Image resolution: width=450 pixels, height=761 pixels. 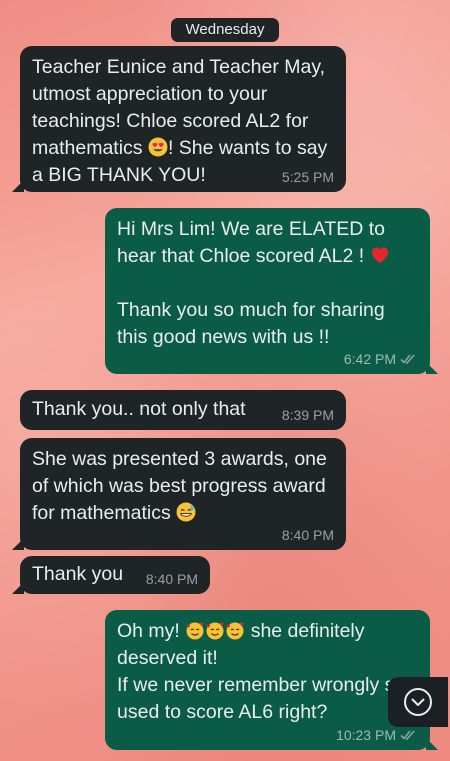 I want to click on message-bubble-incoming: Thank you.. not only that 8:39 PM, so click(x=183, y=410).